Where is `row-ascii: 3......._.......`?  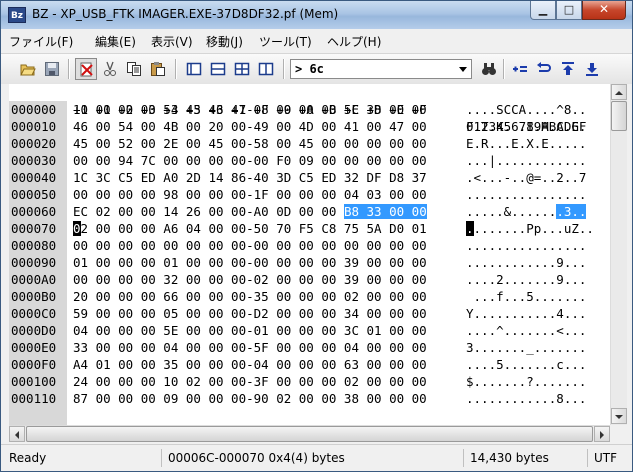
row-ascii: 3......._....... is located at coordinates (526, 347).